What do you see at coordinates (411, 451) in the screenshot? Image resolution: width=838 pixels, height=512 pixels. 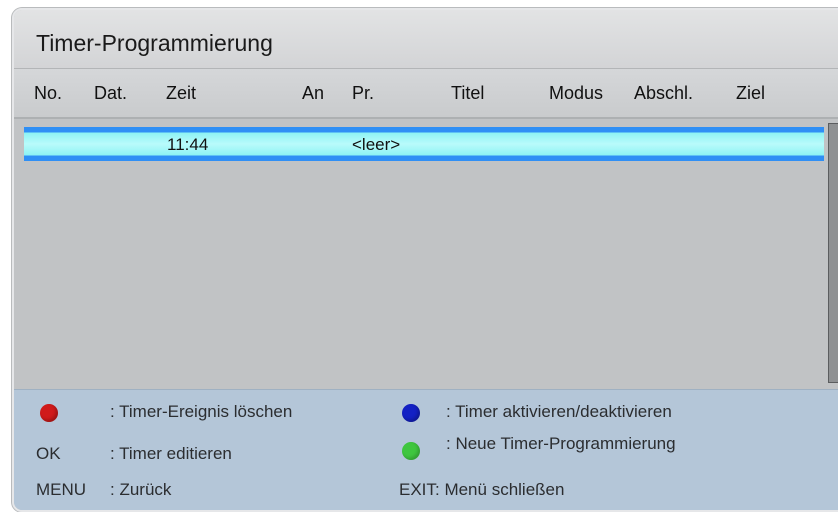 I see `green-key-icon` at bounding box center [411, 451].